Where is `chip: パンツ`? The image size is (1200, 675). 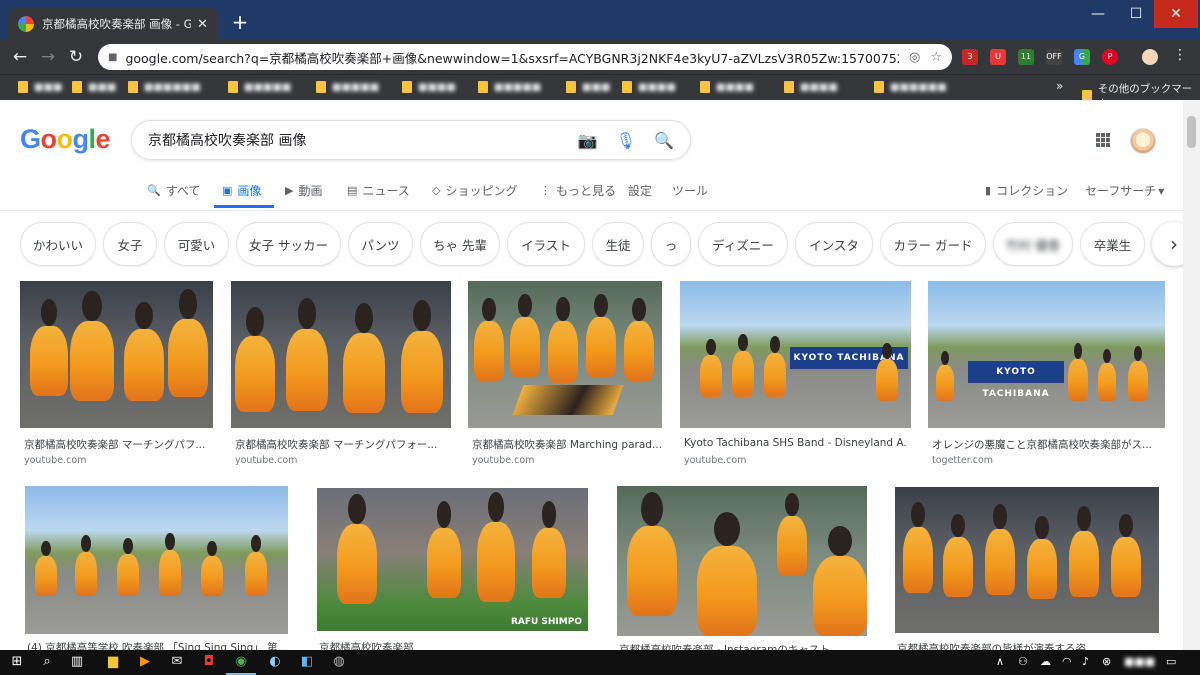
chip: パンツ is located at coordinates (380, 244).